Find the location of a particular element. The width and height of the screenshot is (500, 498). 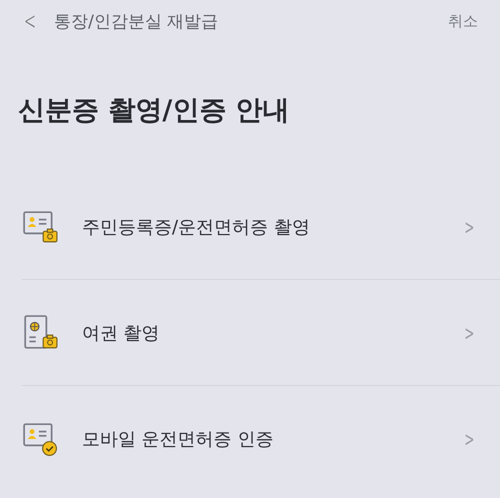

back-button: < is located at coordinates (30, 21).